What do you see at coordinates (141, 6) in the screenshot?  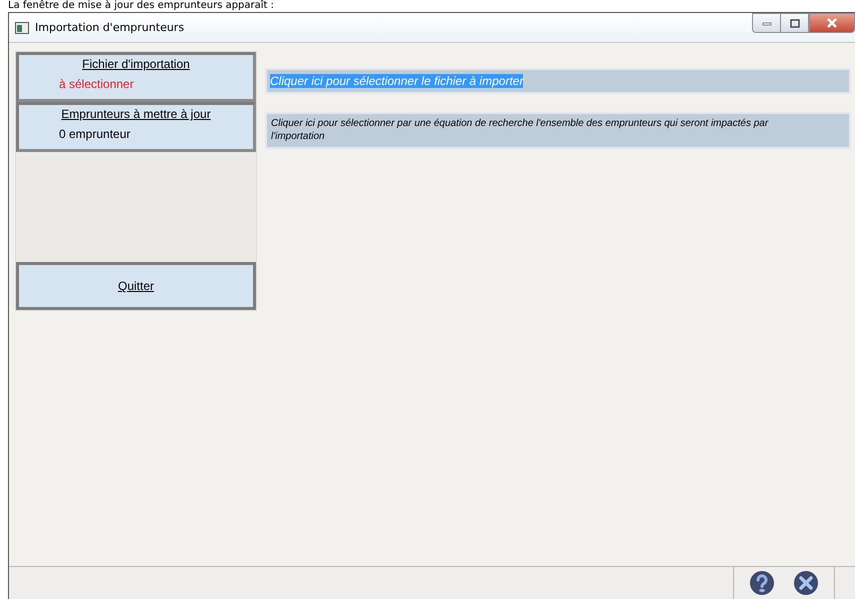 I see `caption-text: La fenêtre de mise à jour des emprunteurs apparaît :` at bounding box center [141, 6].